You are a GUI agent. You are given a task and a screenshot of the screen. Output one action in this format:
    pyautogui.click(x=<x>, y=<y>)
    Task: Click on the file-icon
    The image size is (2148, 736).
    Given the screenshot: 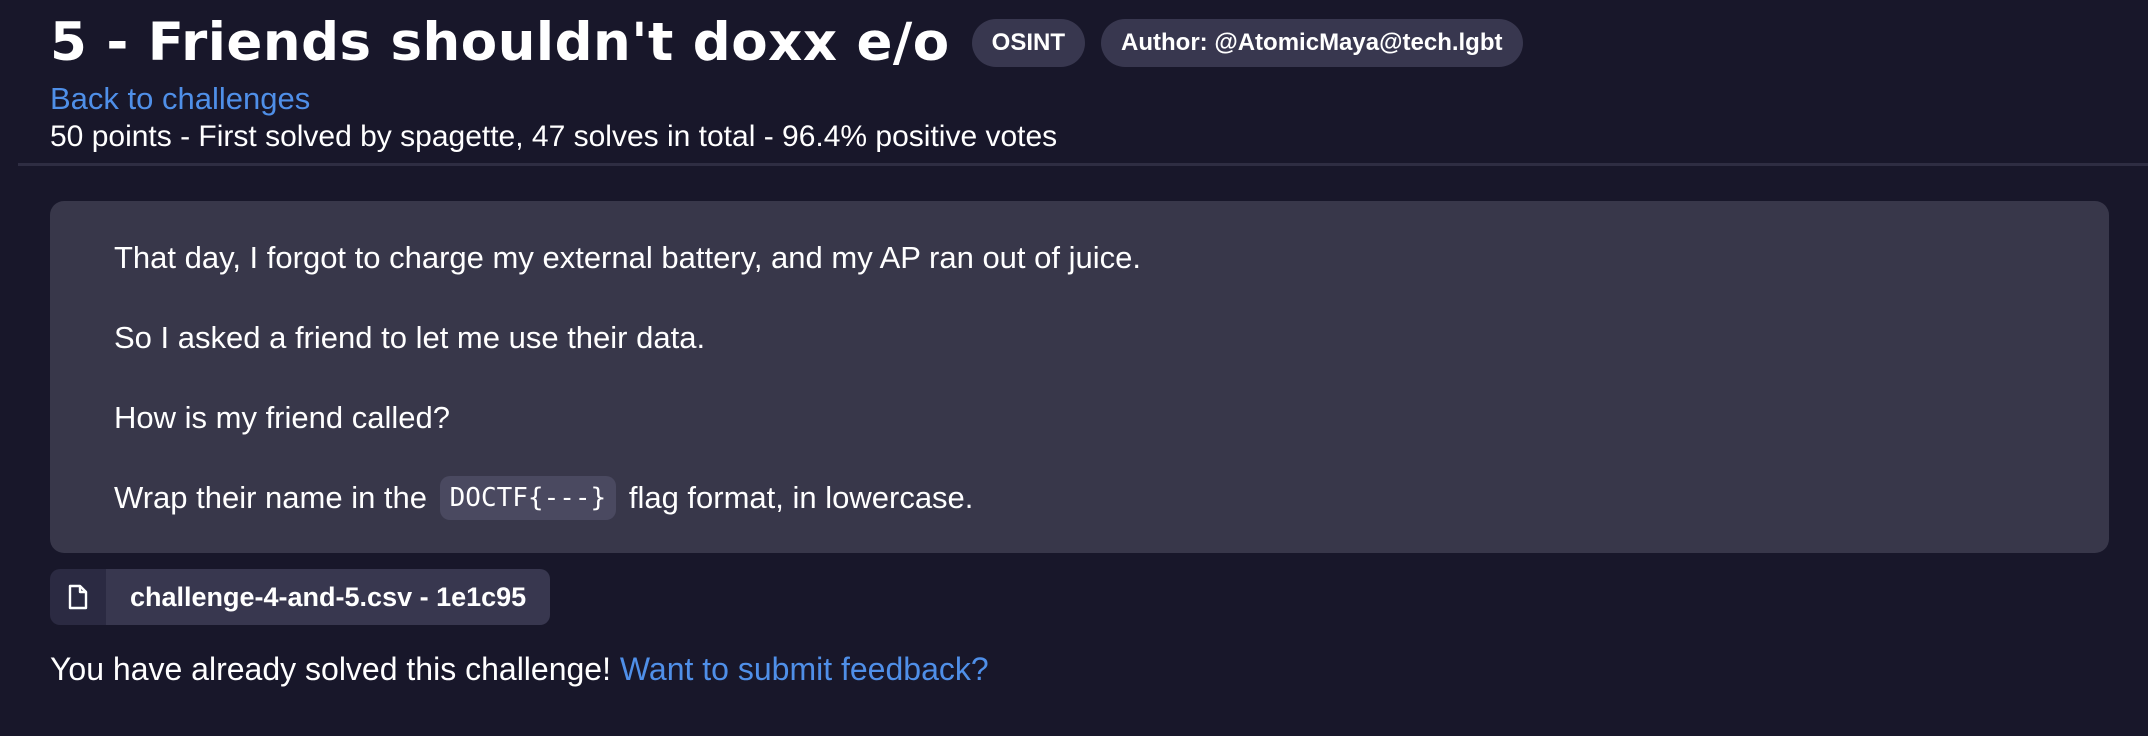 What is the action you would take?
    pyautogui.click(x=78, y=597)
    